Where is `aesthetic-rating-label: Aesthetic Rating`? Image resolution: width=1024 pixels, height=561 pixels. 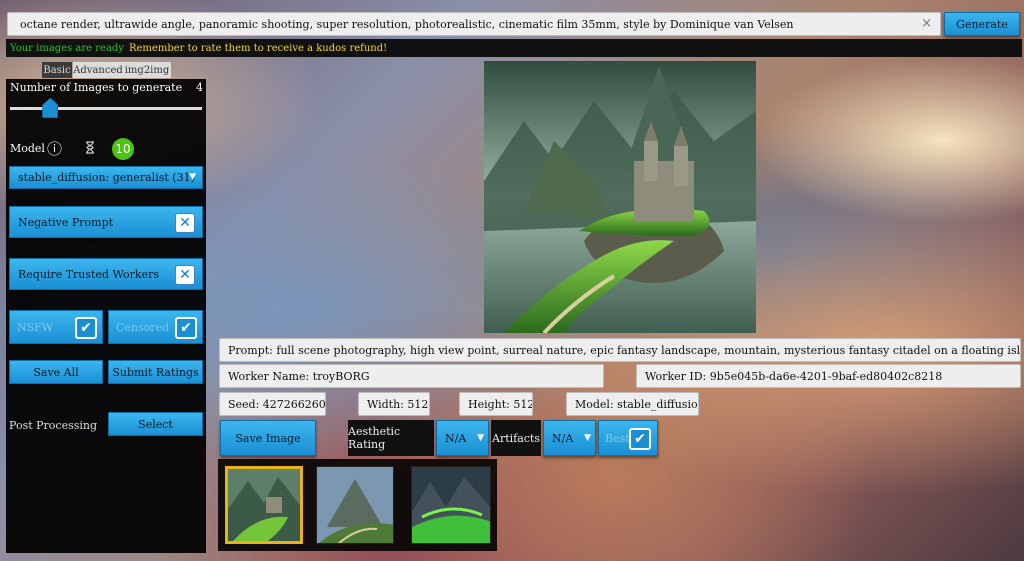
aesthetic-rating-label: Aesthetic Rating is located at coordinates (391, 438).